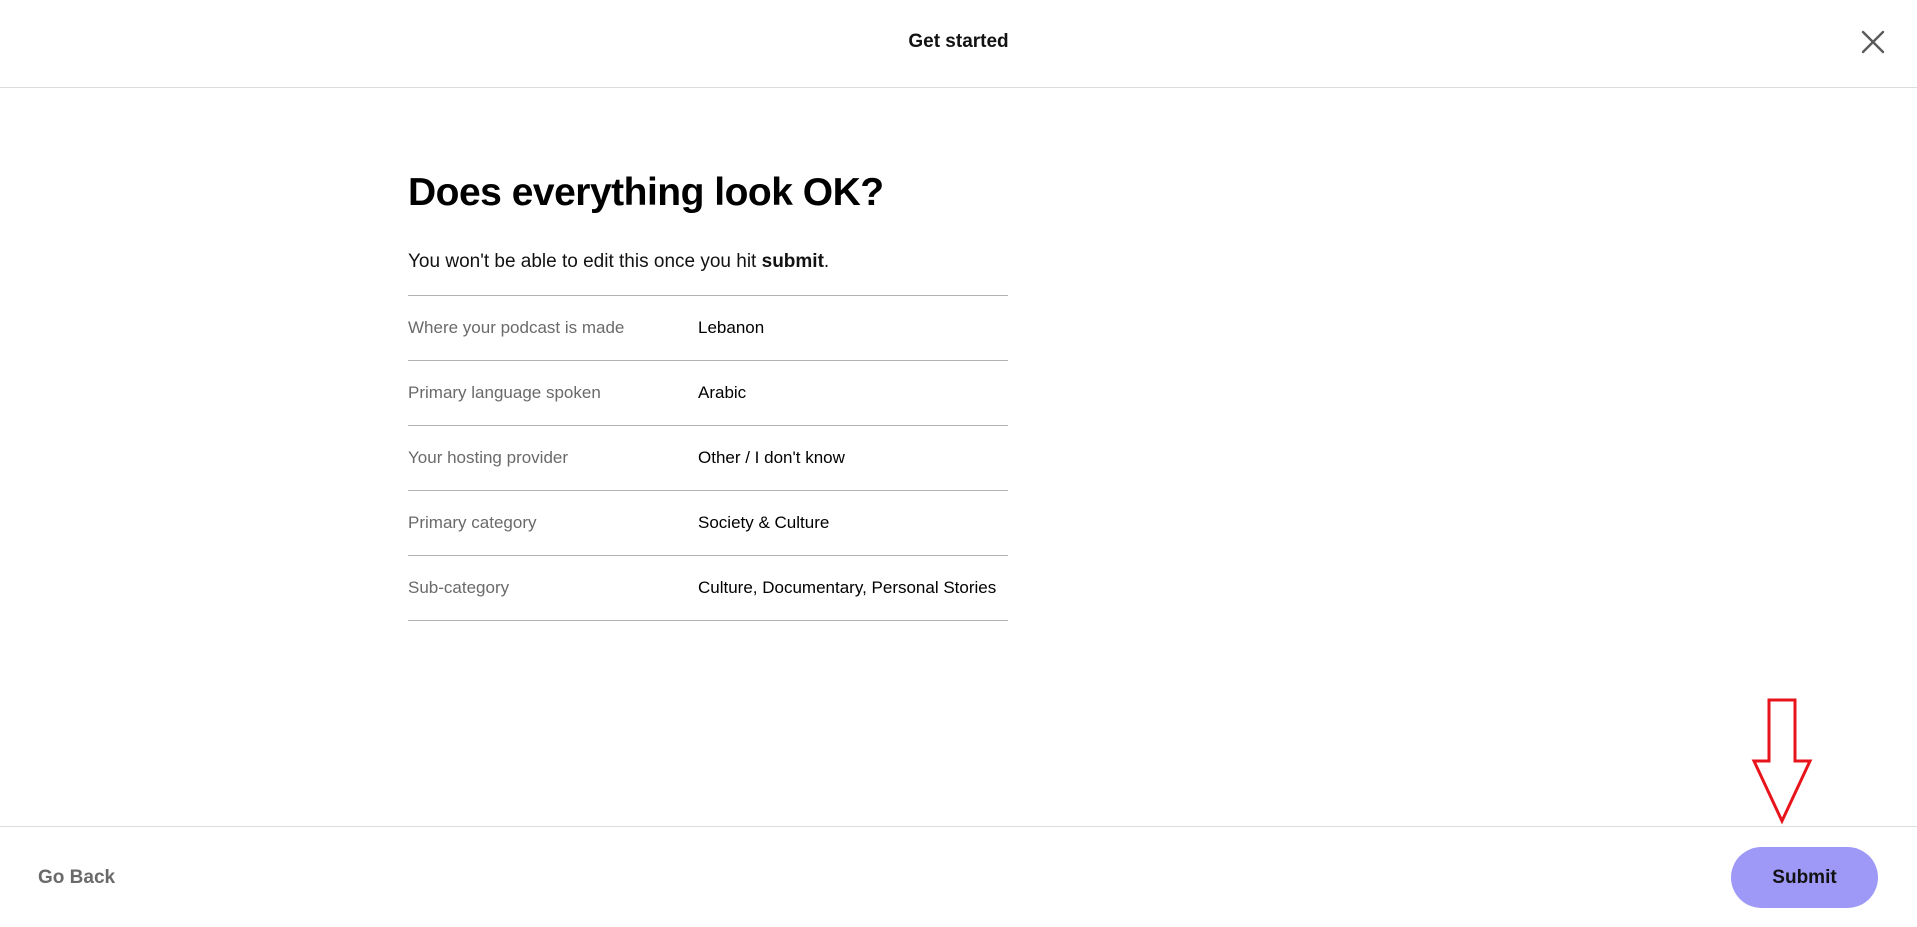 This screenshot has height=927, width=1917. What do you see at coordinates (958, 876) in the screenshot?
I see `footer: Go Back Submit` at bounding box center [958, 876].